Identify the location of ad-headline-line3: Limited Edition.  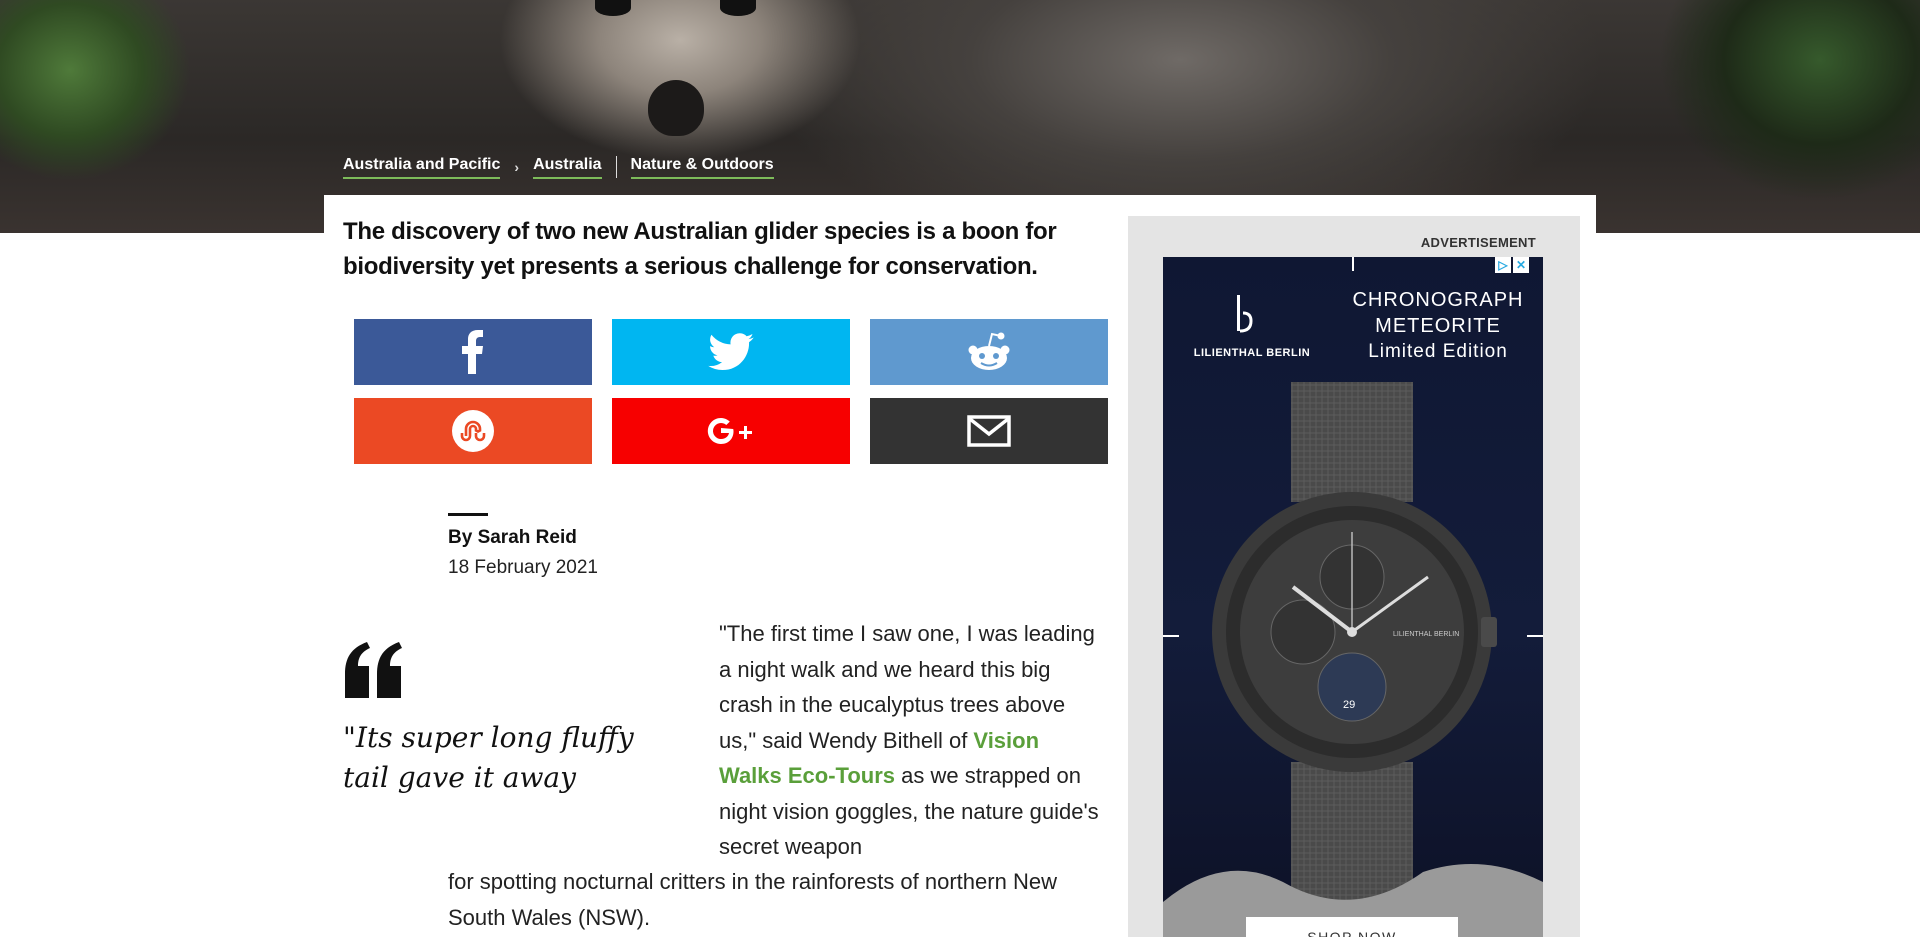
(1438, 351).